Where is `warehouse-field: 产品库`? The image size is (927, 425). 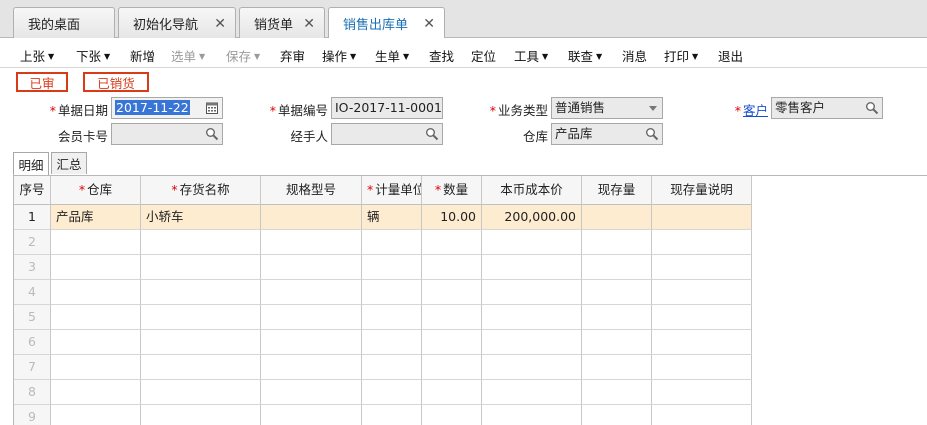
warehouse-field: 产品库 is located at coordinates (607, 134).